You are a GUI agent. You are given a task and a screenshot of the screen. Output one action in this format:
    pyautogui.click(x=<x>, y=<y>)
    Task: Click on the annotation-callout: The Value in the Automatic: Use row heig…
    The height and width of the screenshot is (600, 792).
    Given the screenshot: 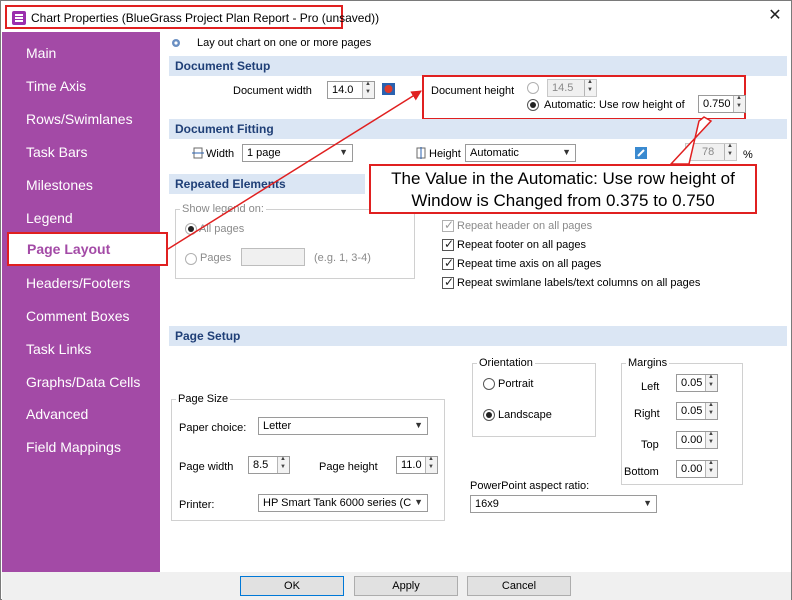 What is the action you would take?
    pyautogui.click(x=563, y=189)
    